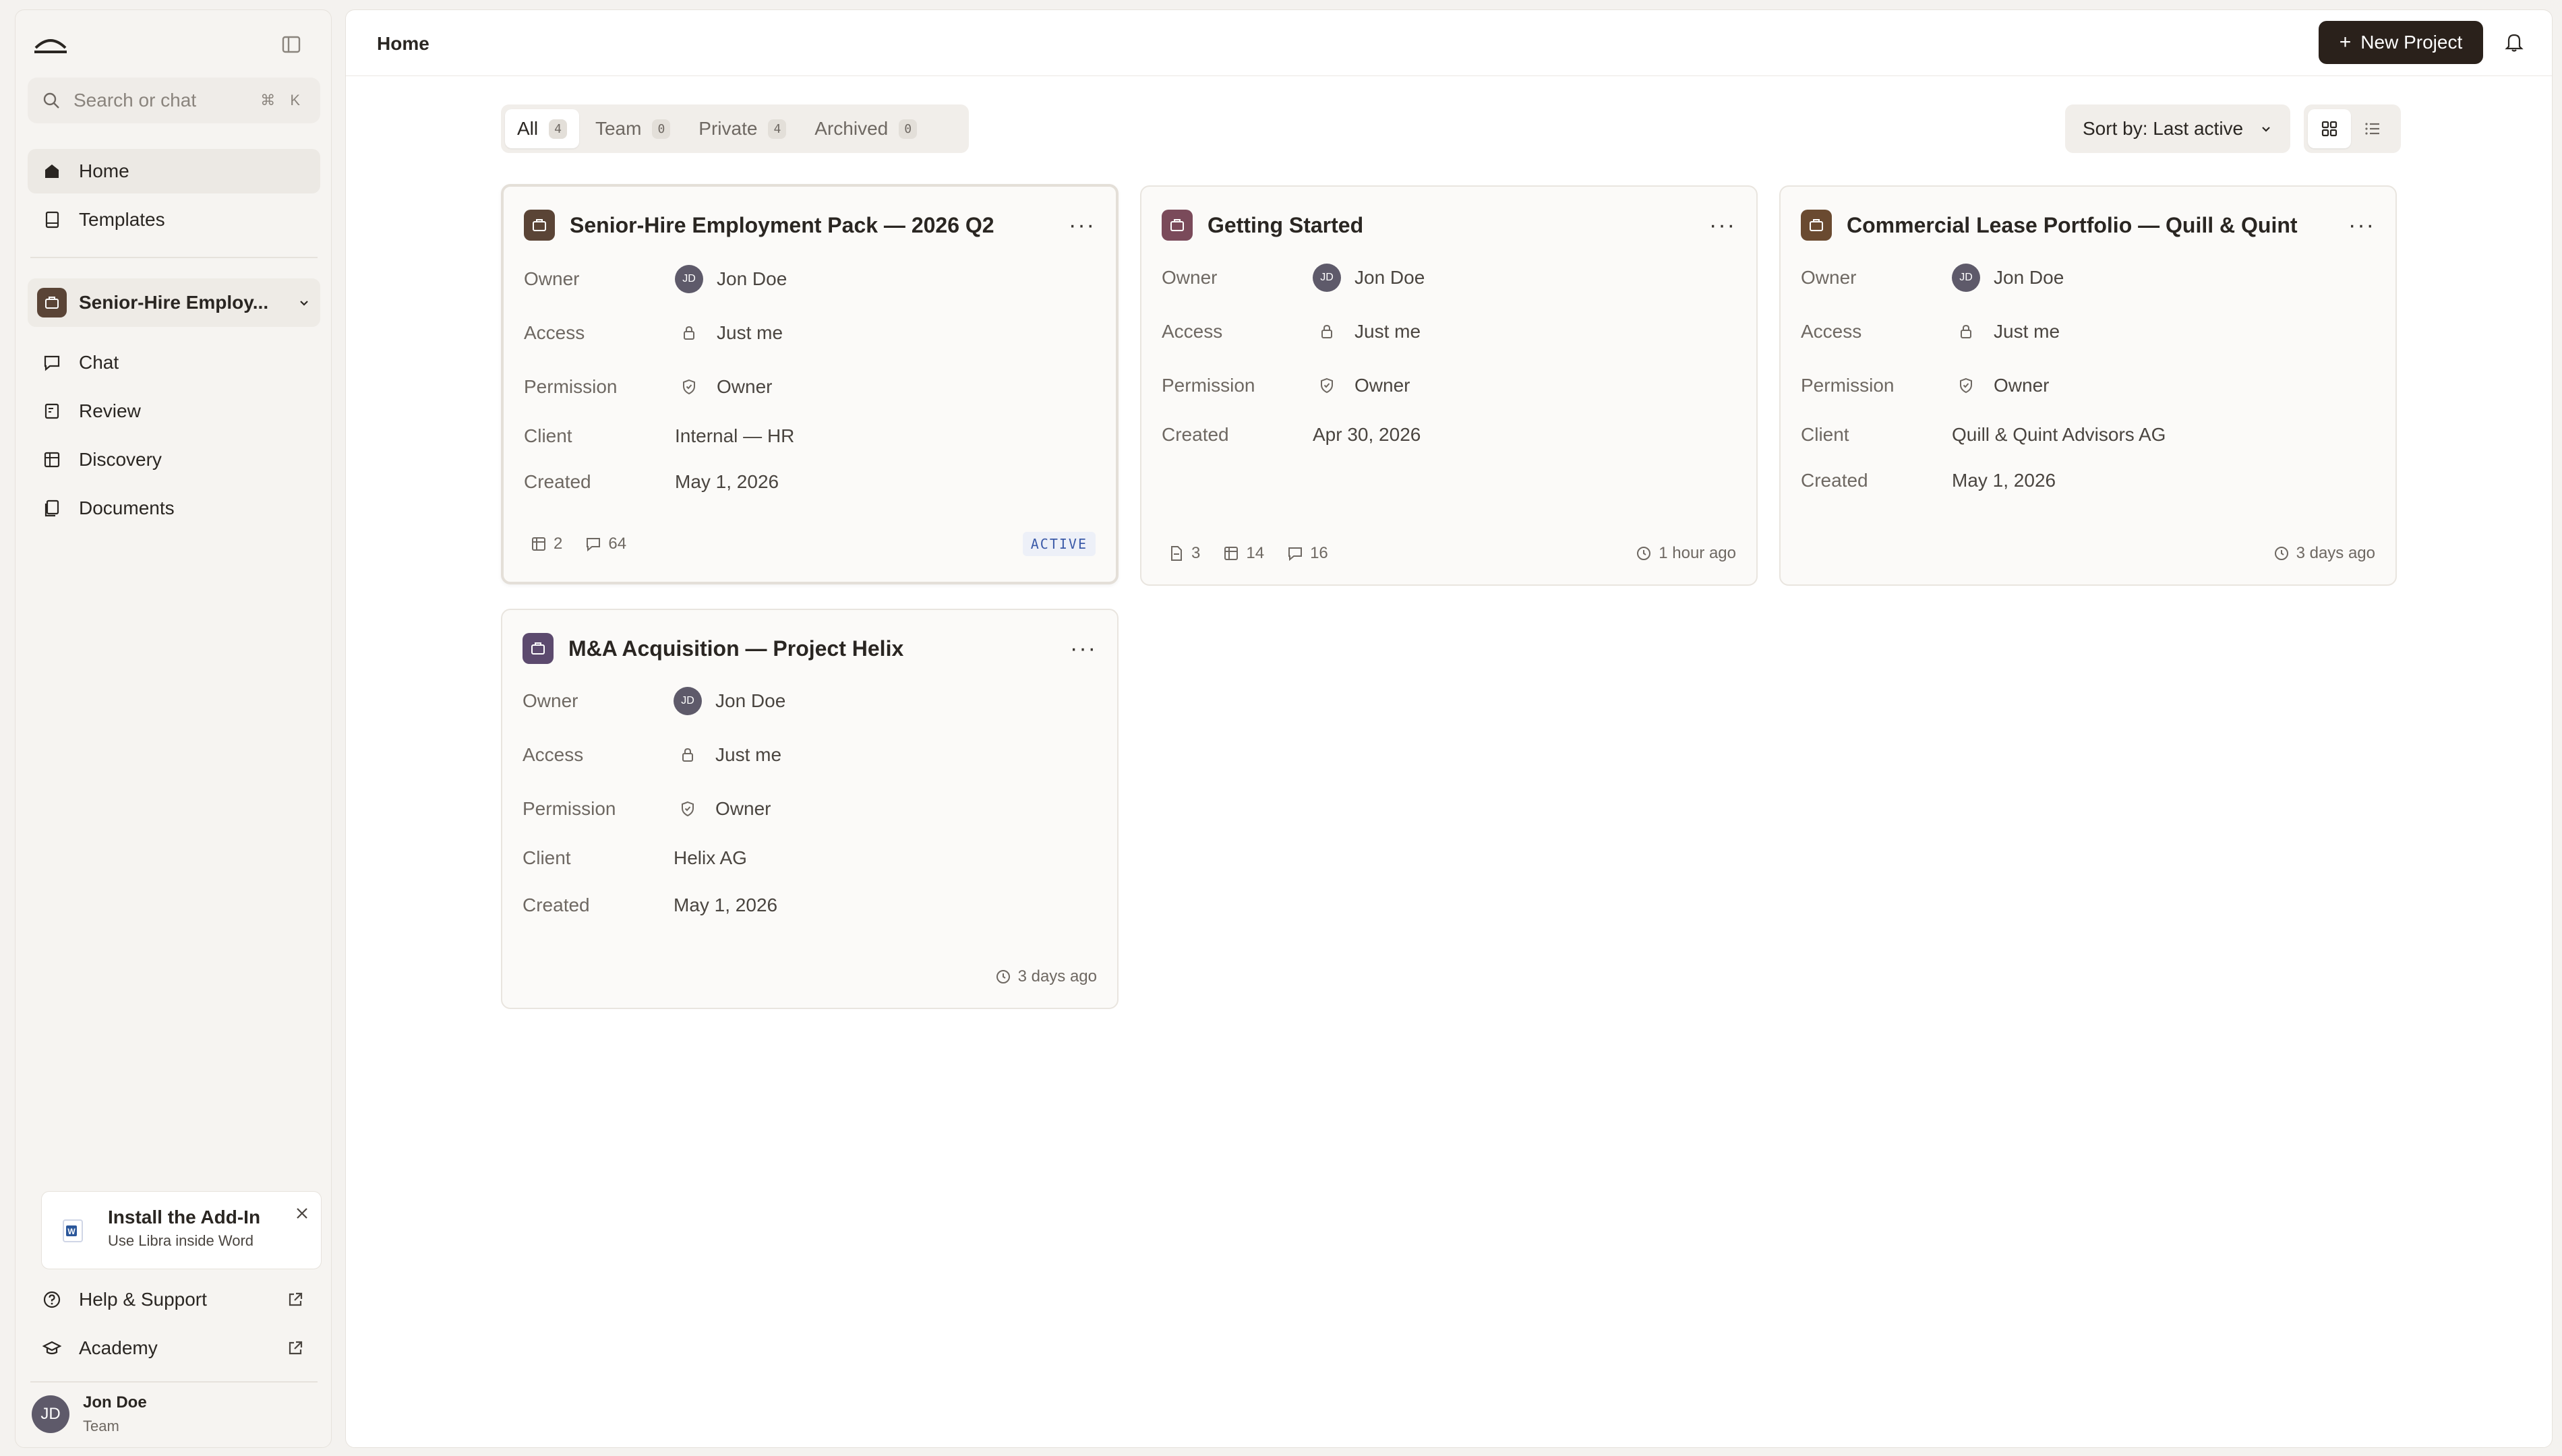 The image size is (2562, 1456). What do you see at coordinates (181, 1240) in the screenshot?
I see `addin-subtitle: Use Libra inside Word` at bounding box center [181, 1240].